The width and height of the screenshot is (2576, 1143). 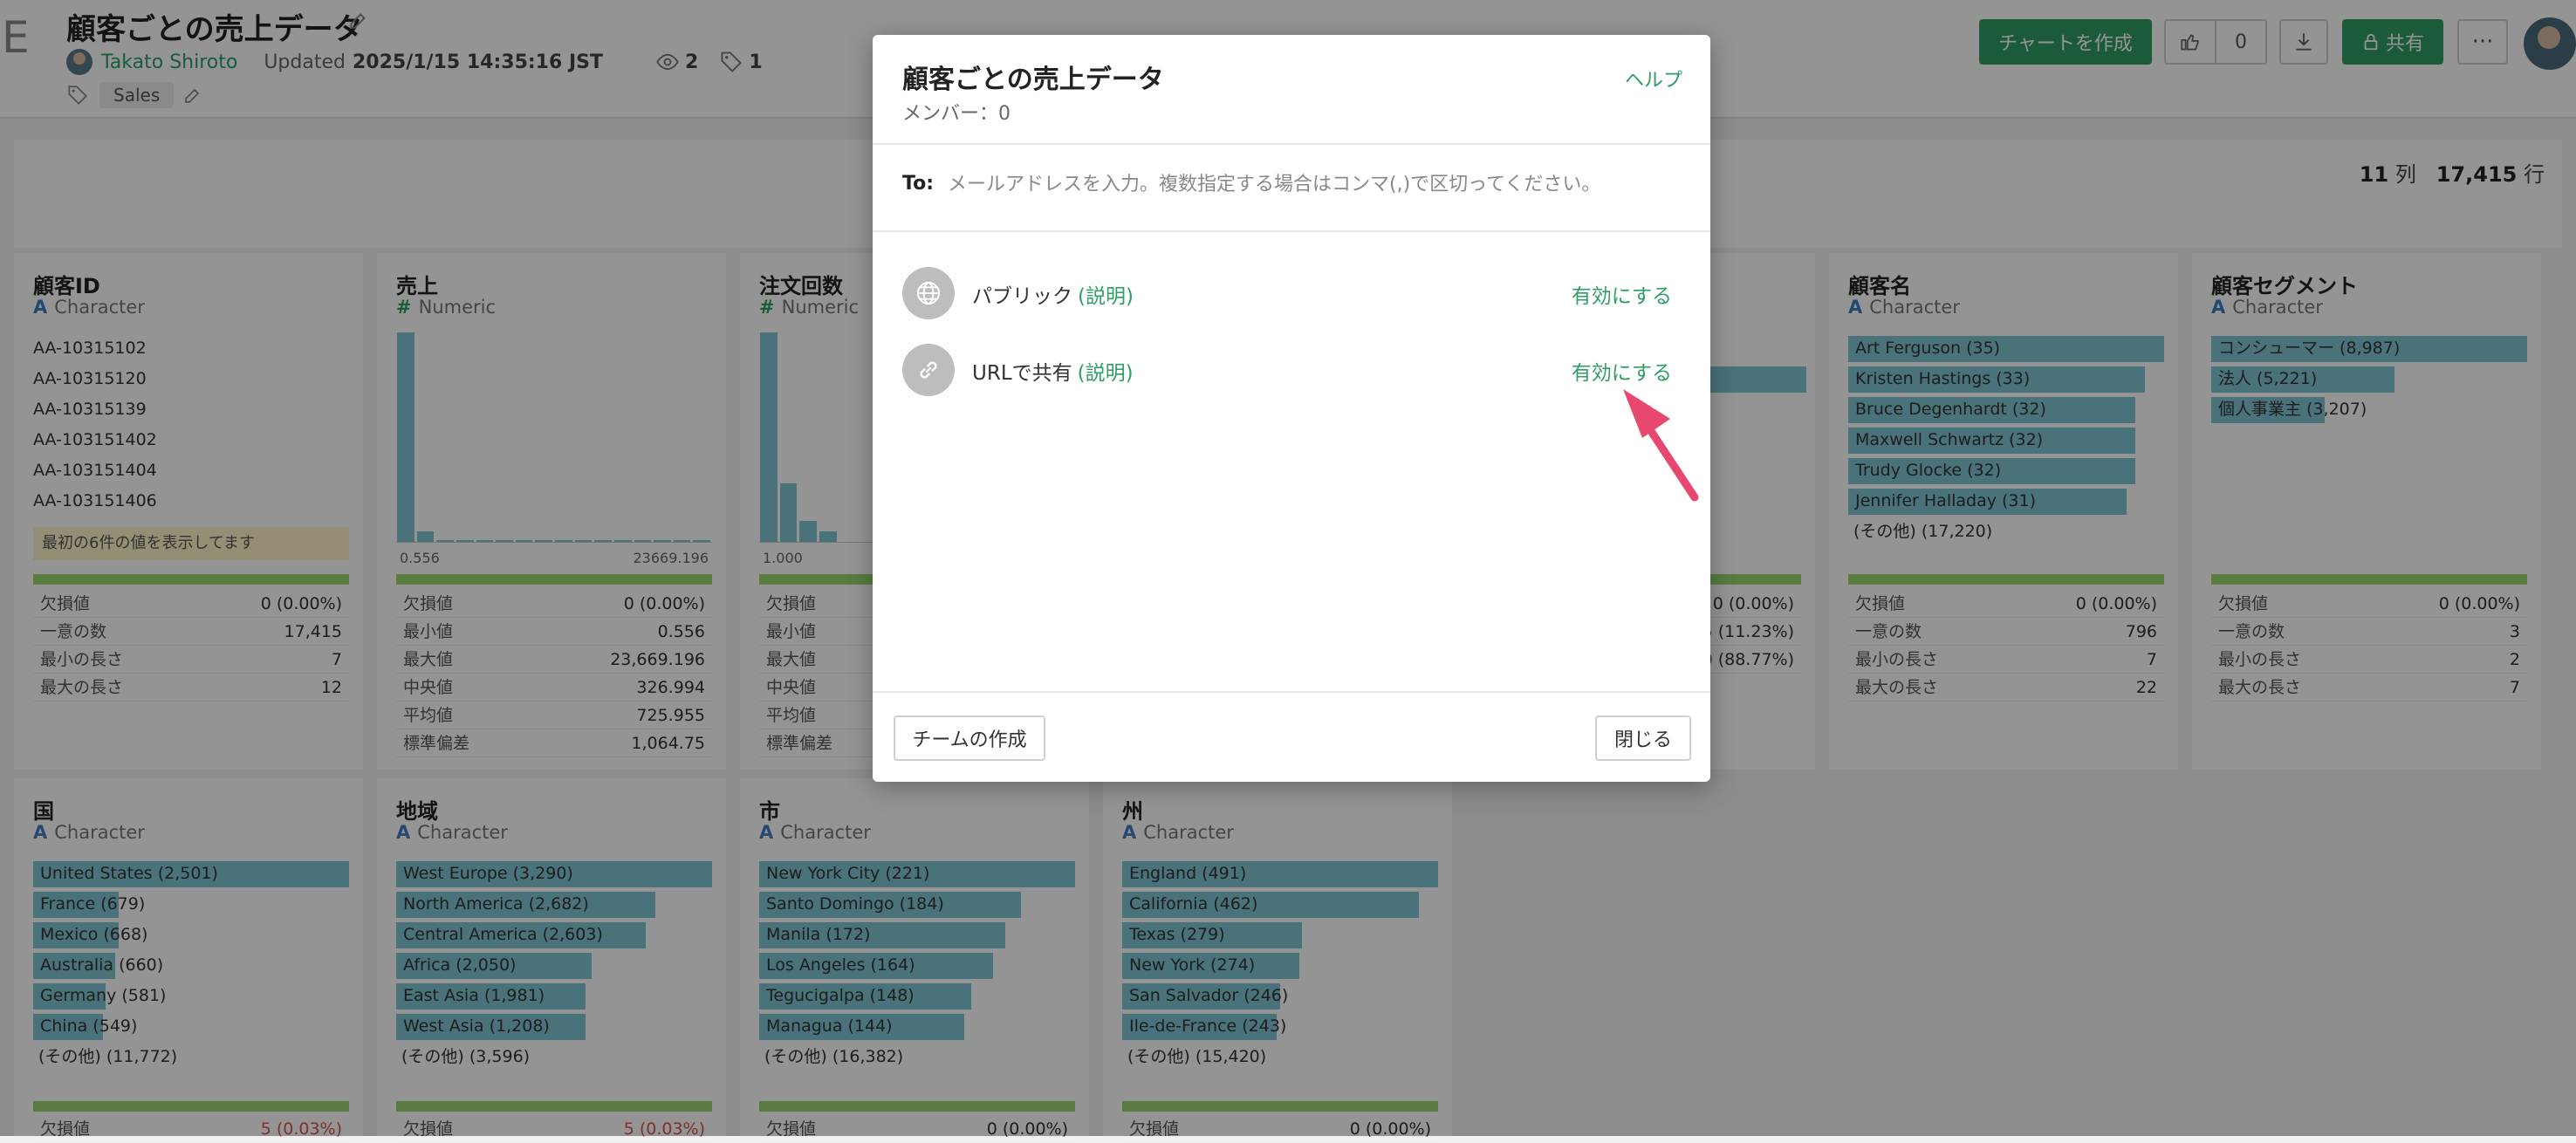 What do you see at coordinates (1053, 297) in the screenshot?
I see `public-label: パブリック (説明)` at bounding box center [1053, 297].